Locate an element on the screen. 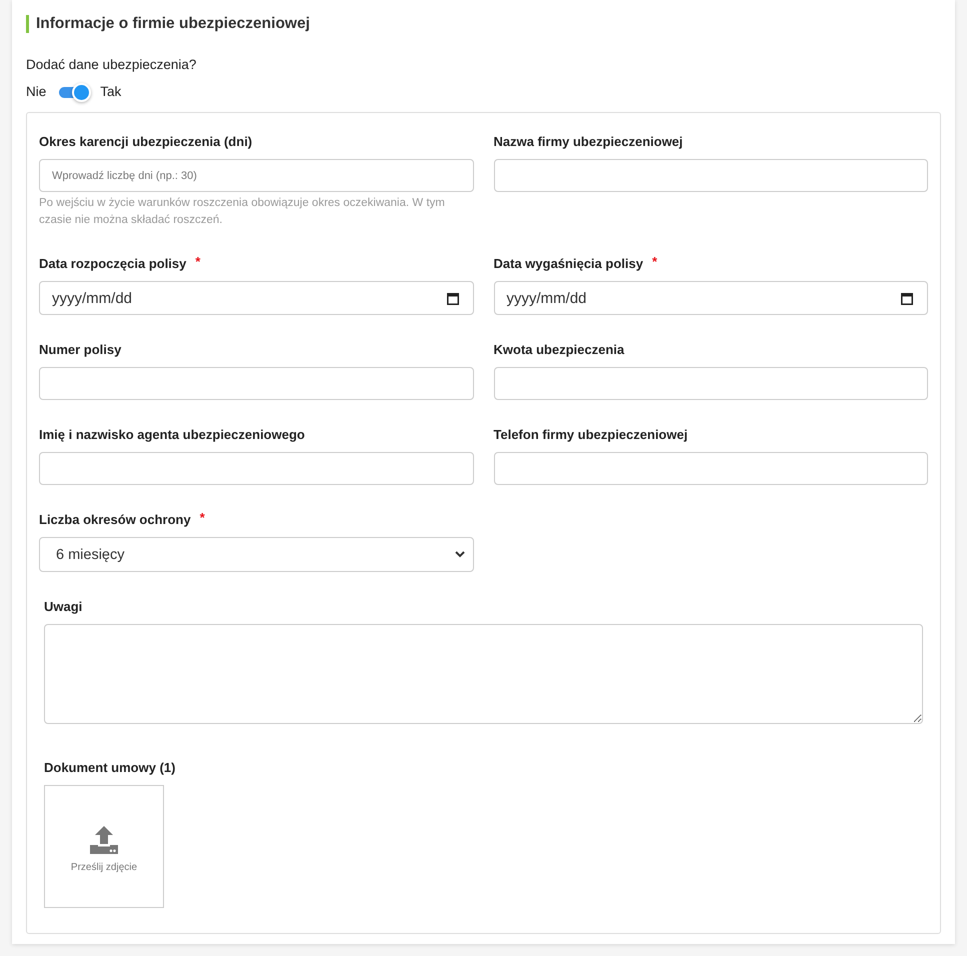  field-label: Kwota ubezpieczenia is located at coordinates (559, 350).